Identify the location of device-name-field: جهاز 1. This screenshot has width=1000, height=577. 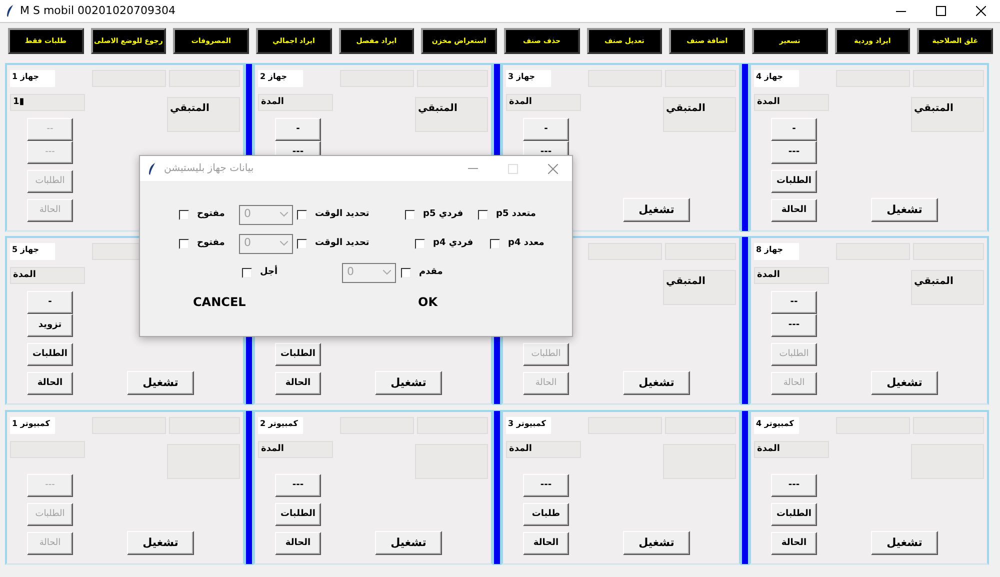
(32, 78).